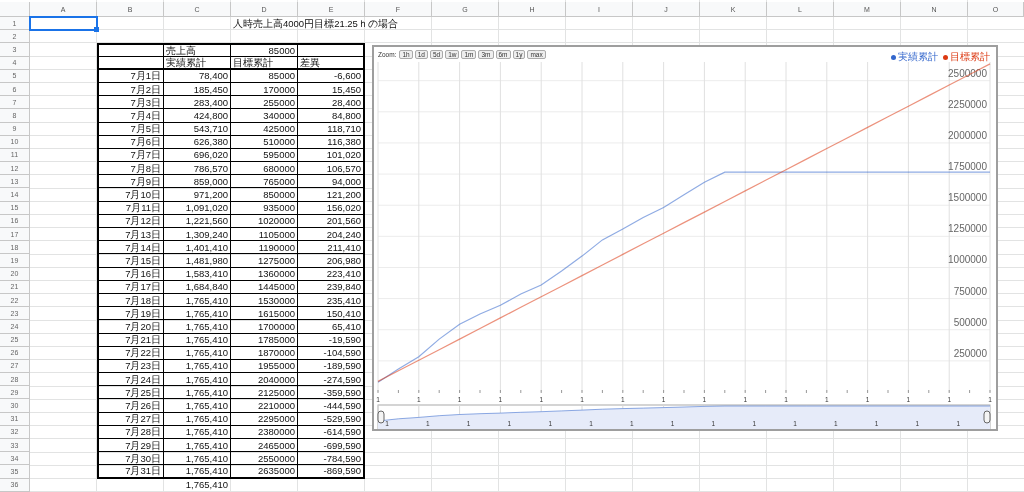  What do you see at coordinates (343, 274) in the screenshot?
I see `difference-value: 223,410` at bounding box center [343, 274].